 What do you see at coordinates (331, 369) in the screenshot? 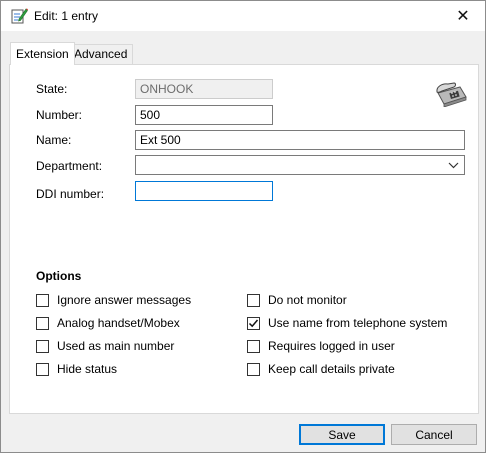
I see `checkbox-label: Keep call details private` at bounding box center [331, 369].